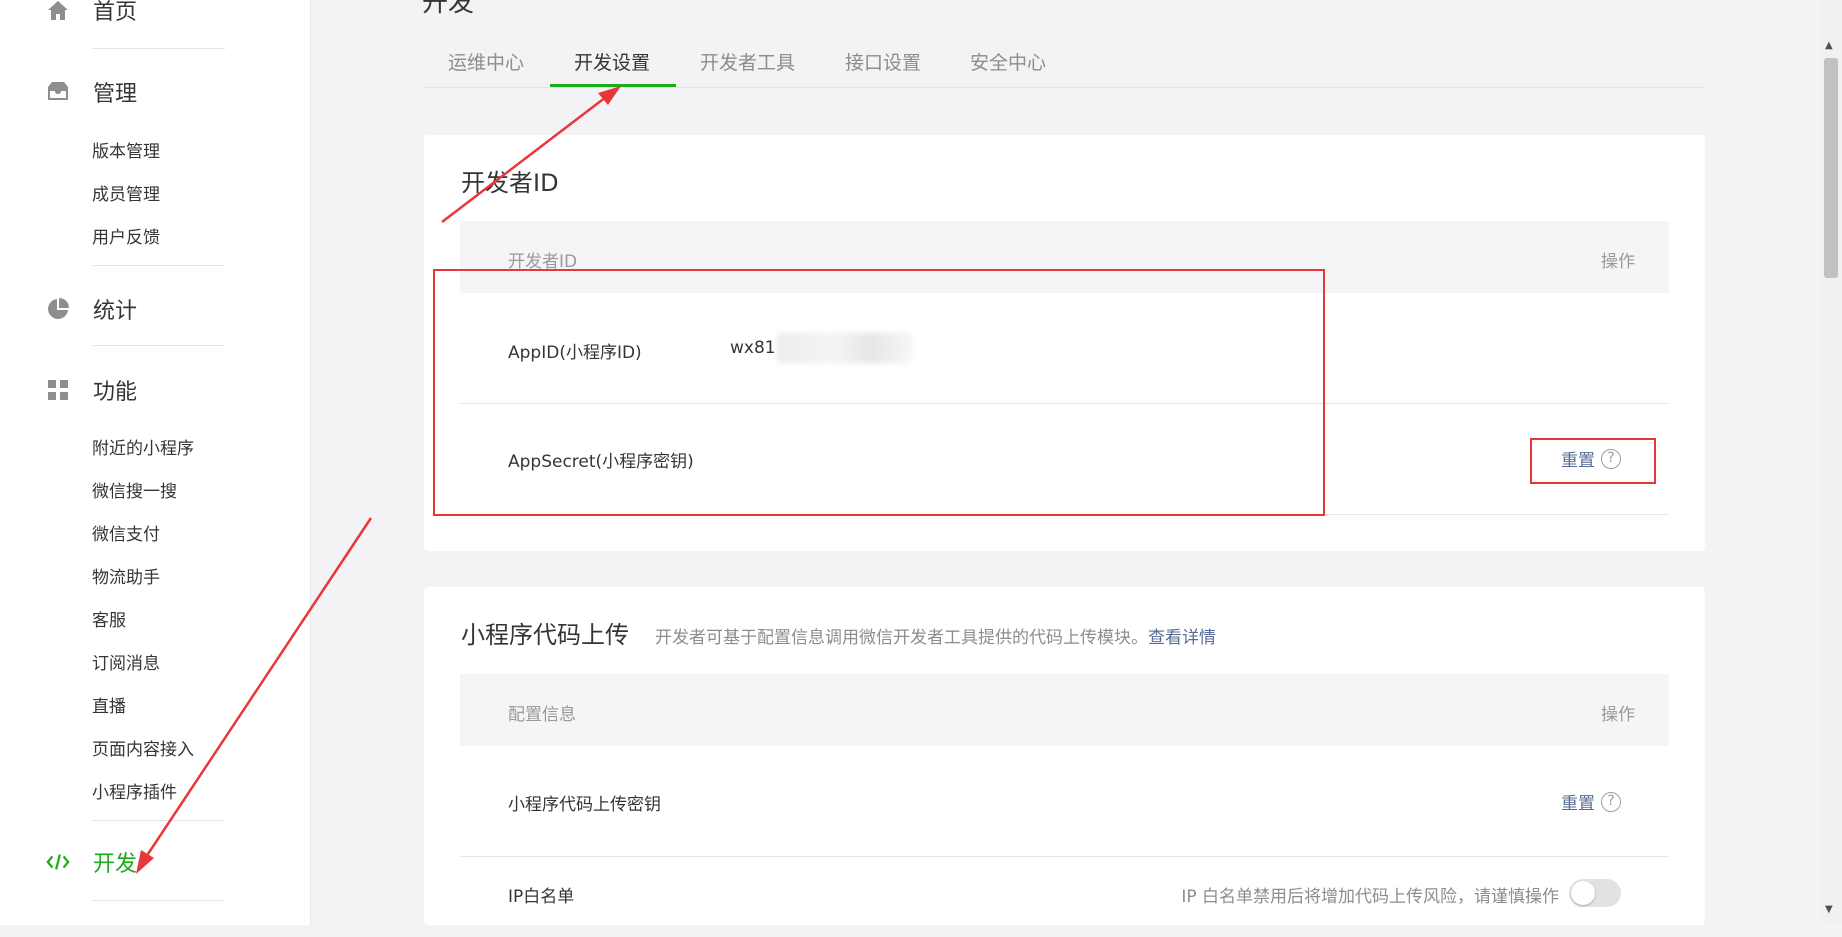  Describe the element at coordinates (1064, 459) in the screenshot. I see `table-row: AppSecret(小程序密钥) 重置 ?` at that location.